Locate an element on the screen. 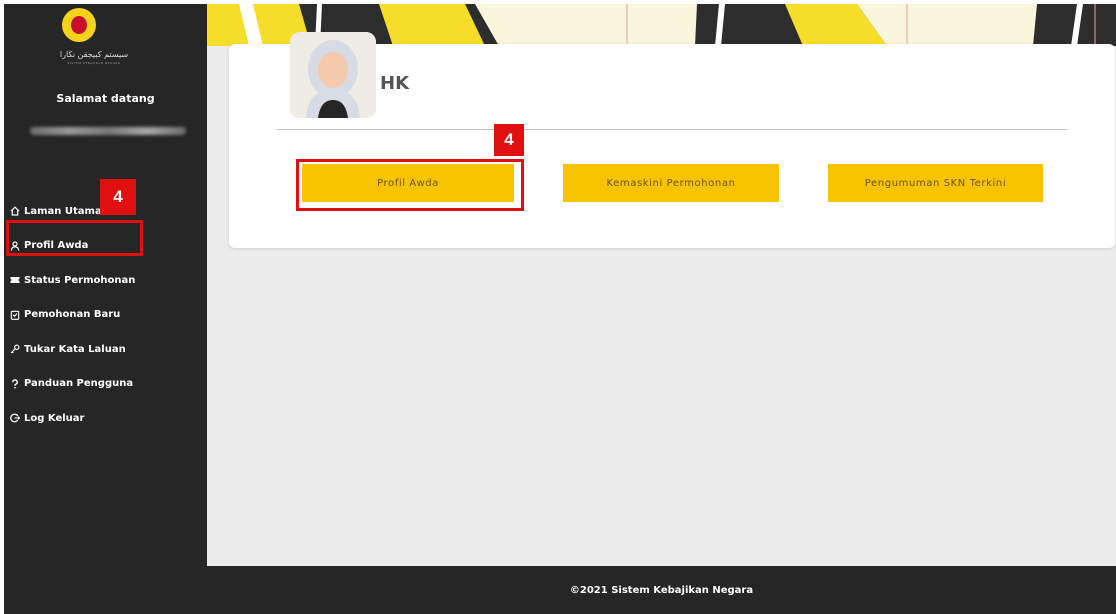  sidebar-item-panduan-pengguna: Panduan Pengguna is located at coordinates (105, 384).